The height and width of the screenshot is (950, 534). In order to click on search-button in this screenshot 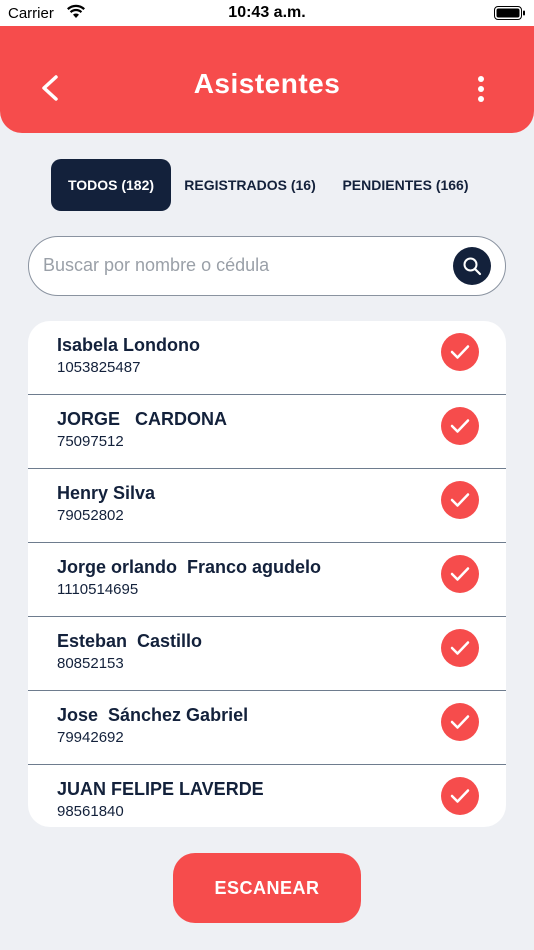, I will do `click(472, 266)`.